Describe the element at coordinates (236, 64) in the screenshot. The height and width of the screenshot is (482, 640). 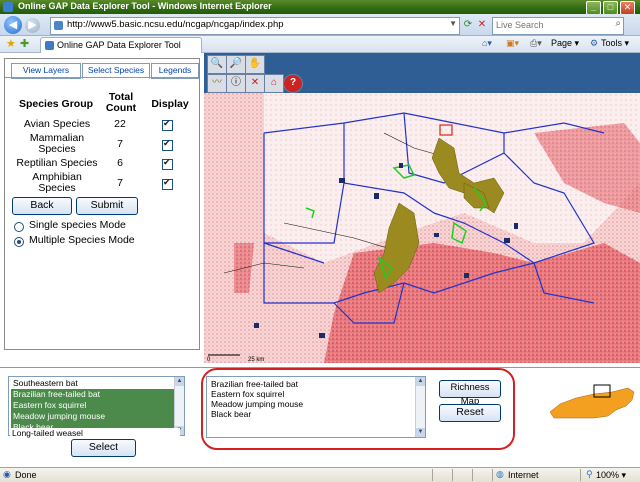
I see `zoom-out-icon: 🔎` at that location.